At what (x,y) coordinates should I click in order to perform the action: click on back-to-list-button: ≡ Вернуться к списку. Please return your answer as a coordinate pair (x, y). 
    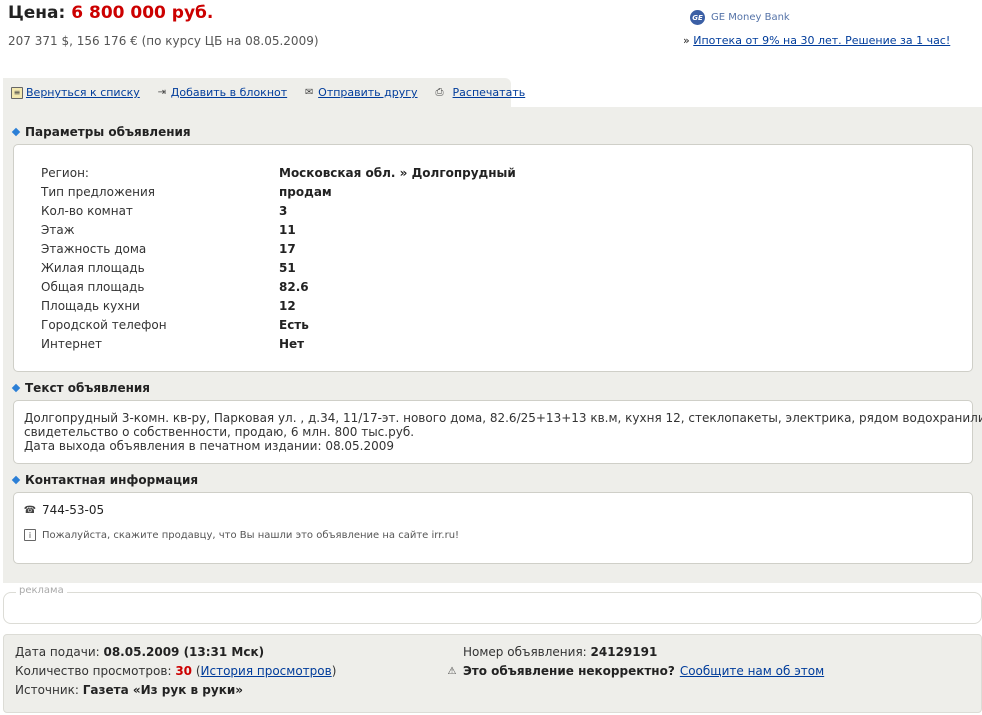
    Looking at the image, I should click on (75, 92).